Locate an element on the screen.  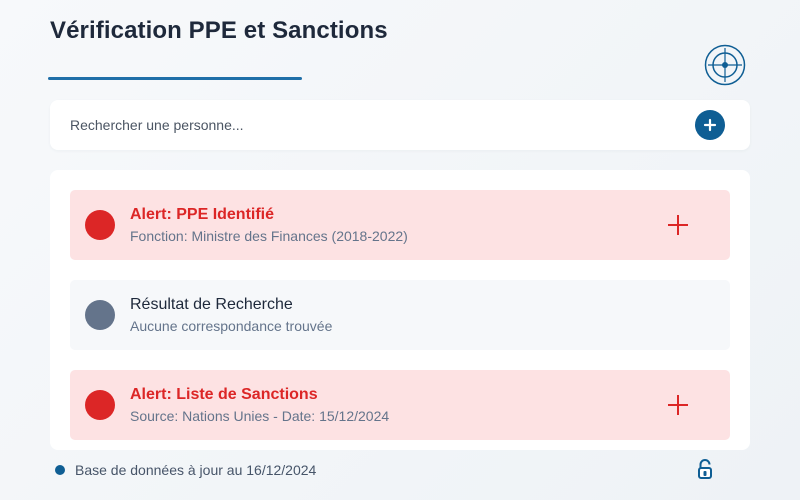
status-dot-icon is located at coordinates (60, 470).